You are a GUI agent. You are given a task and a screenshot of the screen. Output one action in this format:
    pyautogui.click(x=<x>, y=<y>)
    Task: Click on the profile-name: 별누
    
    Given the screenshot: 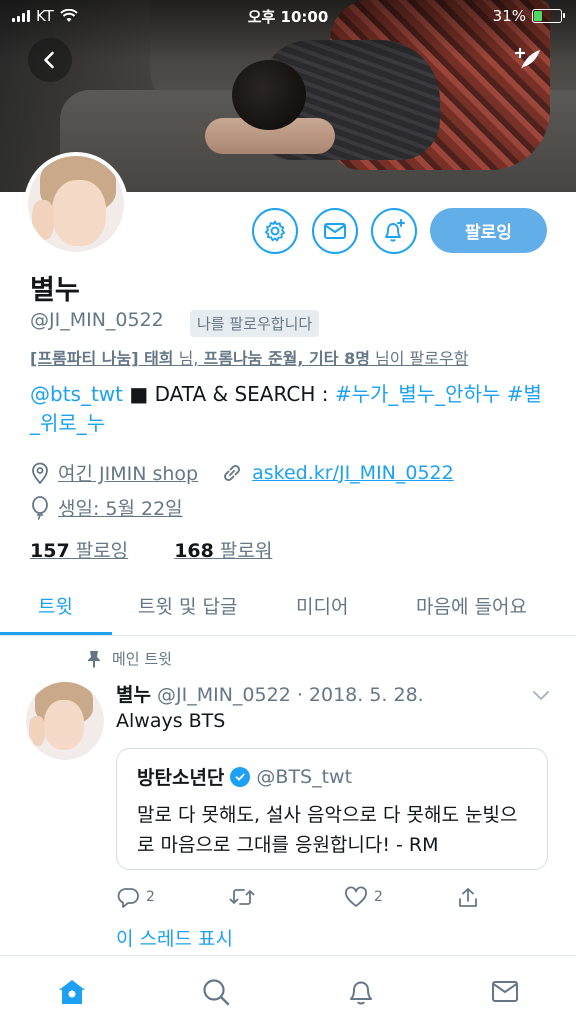 What is the action you would take?
    pyautogui.click(x=55, y=290)
    